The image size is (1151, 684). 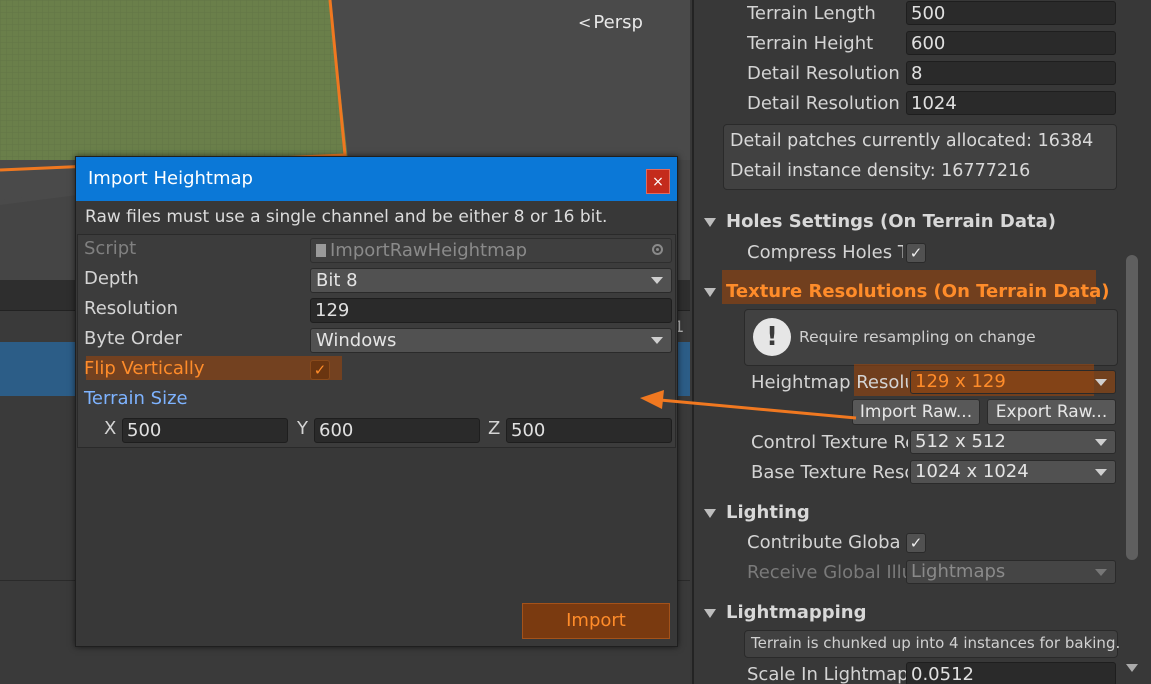 What do you see at coordinates (824, 542) in the screenshot?
I see `contribute-gi-label: Contribute Global Illumination` at bounding box center [824, 542].